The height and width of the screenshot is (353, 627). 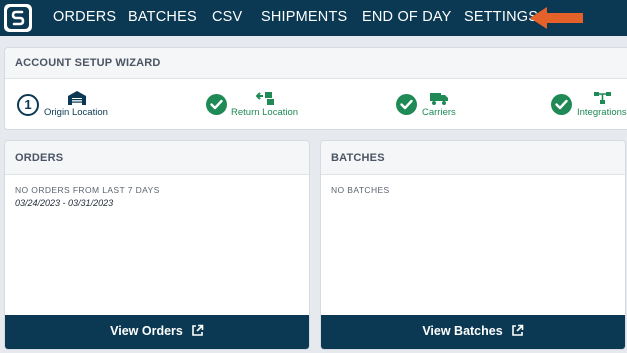 What do you see at coordinates (360, 190) in the screenshot?
I see `batches-empty-note: NO BATCHES` at bounding box center [360, 190].